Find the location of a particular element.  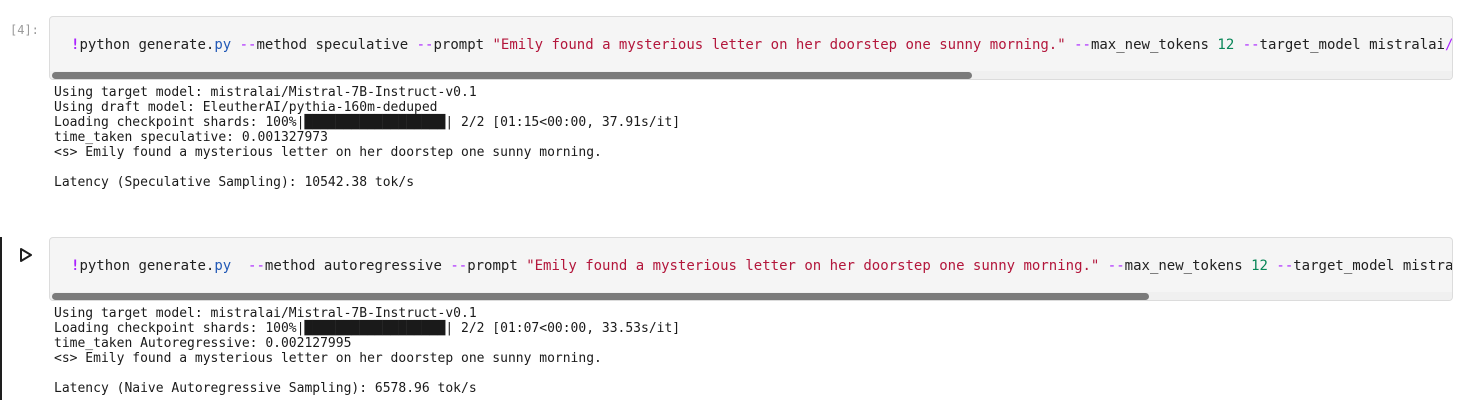

output-line: time_taken Autoregressive: 0.002127995 is located at coordinates (203, 343).